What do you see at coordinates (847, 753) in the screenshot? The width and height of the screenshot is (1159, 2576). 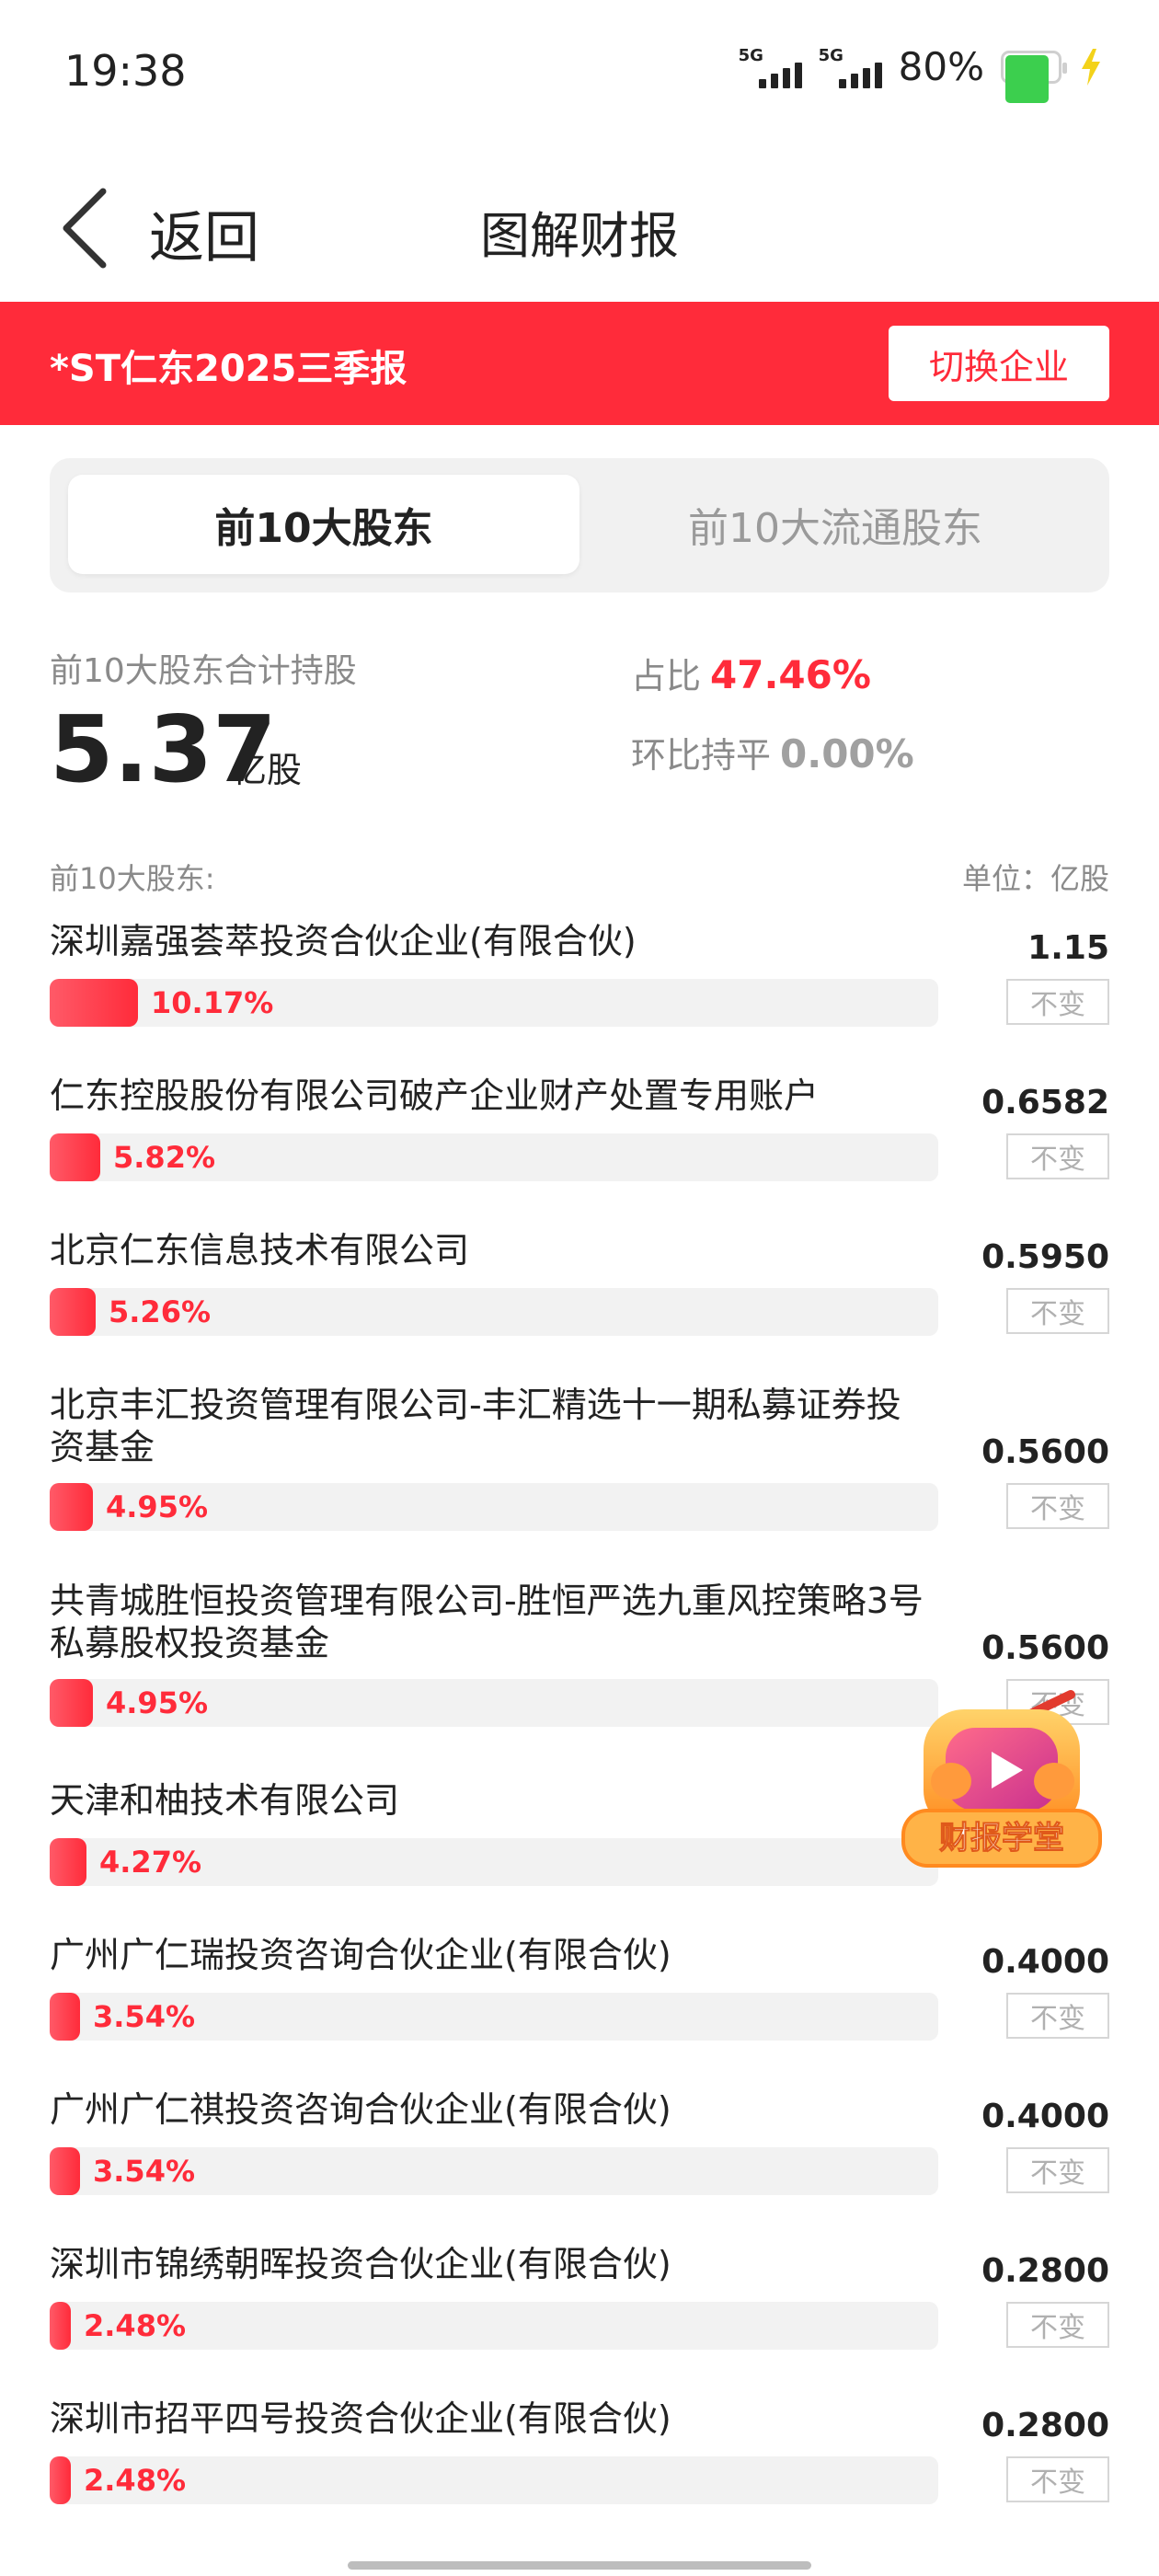 I see `qoq-value: 0.00%` at bounding box center [847, 753].